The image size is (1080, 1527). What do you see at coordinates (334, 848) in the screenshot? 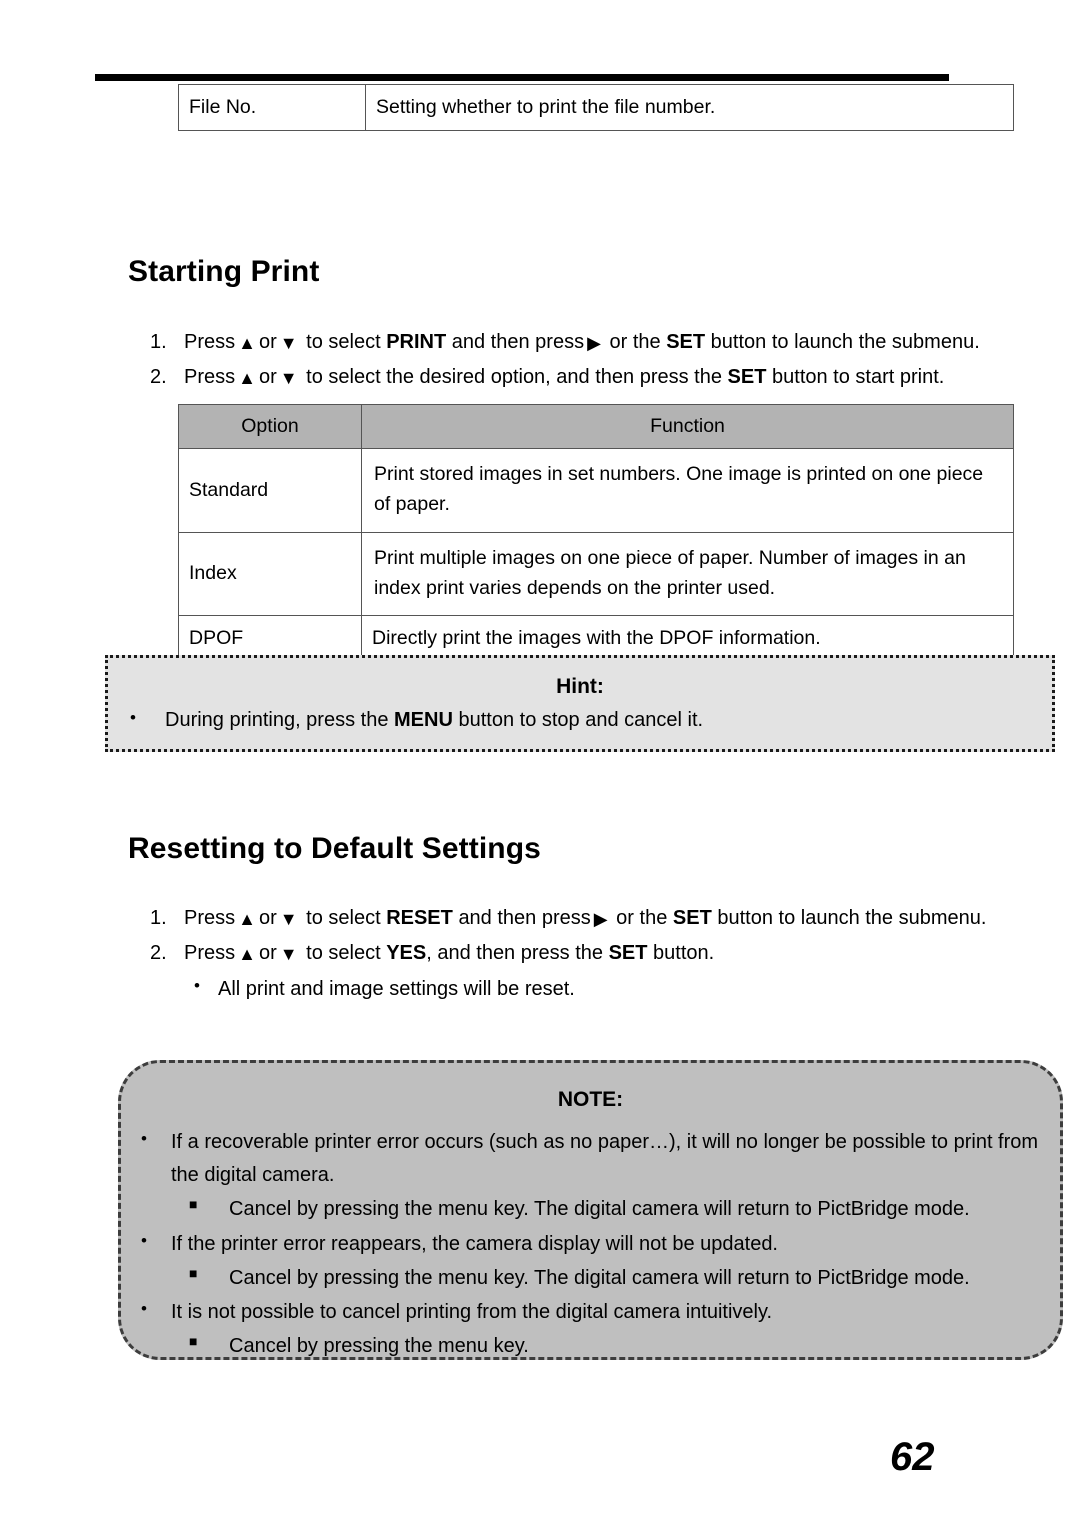
I see `page-title-resetting: Resetting to Default Settings` at bounding box center [334, 848].